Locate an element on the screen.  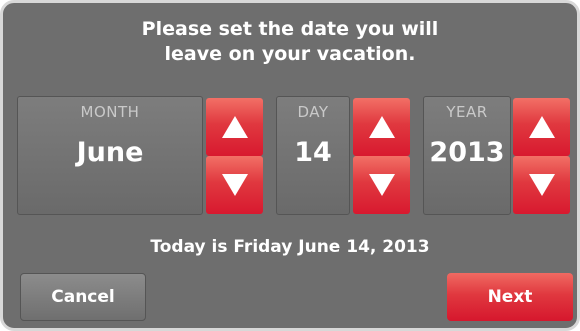
month-value: June is located at coordinates (110, 152).